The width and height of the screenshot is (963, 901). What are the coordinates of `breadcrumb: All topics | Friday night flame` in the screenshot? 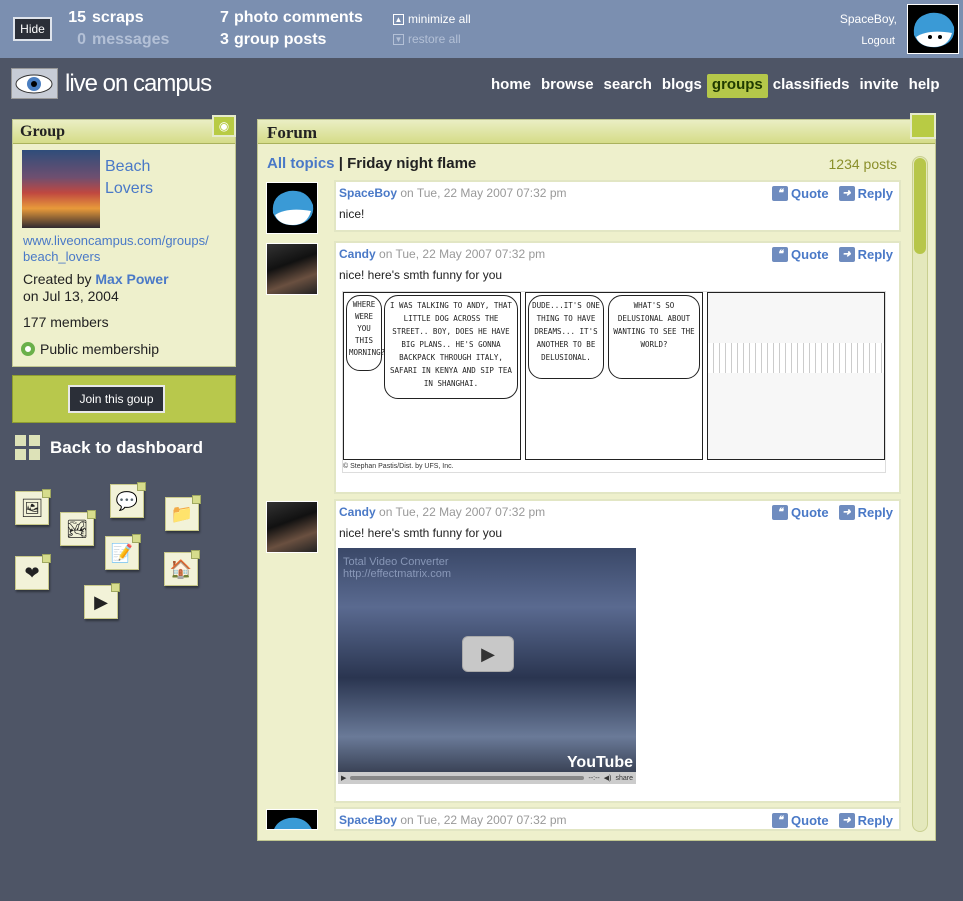 It's located at (371, 163).